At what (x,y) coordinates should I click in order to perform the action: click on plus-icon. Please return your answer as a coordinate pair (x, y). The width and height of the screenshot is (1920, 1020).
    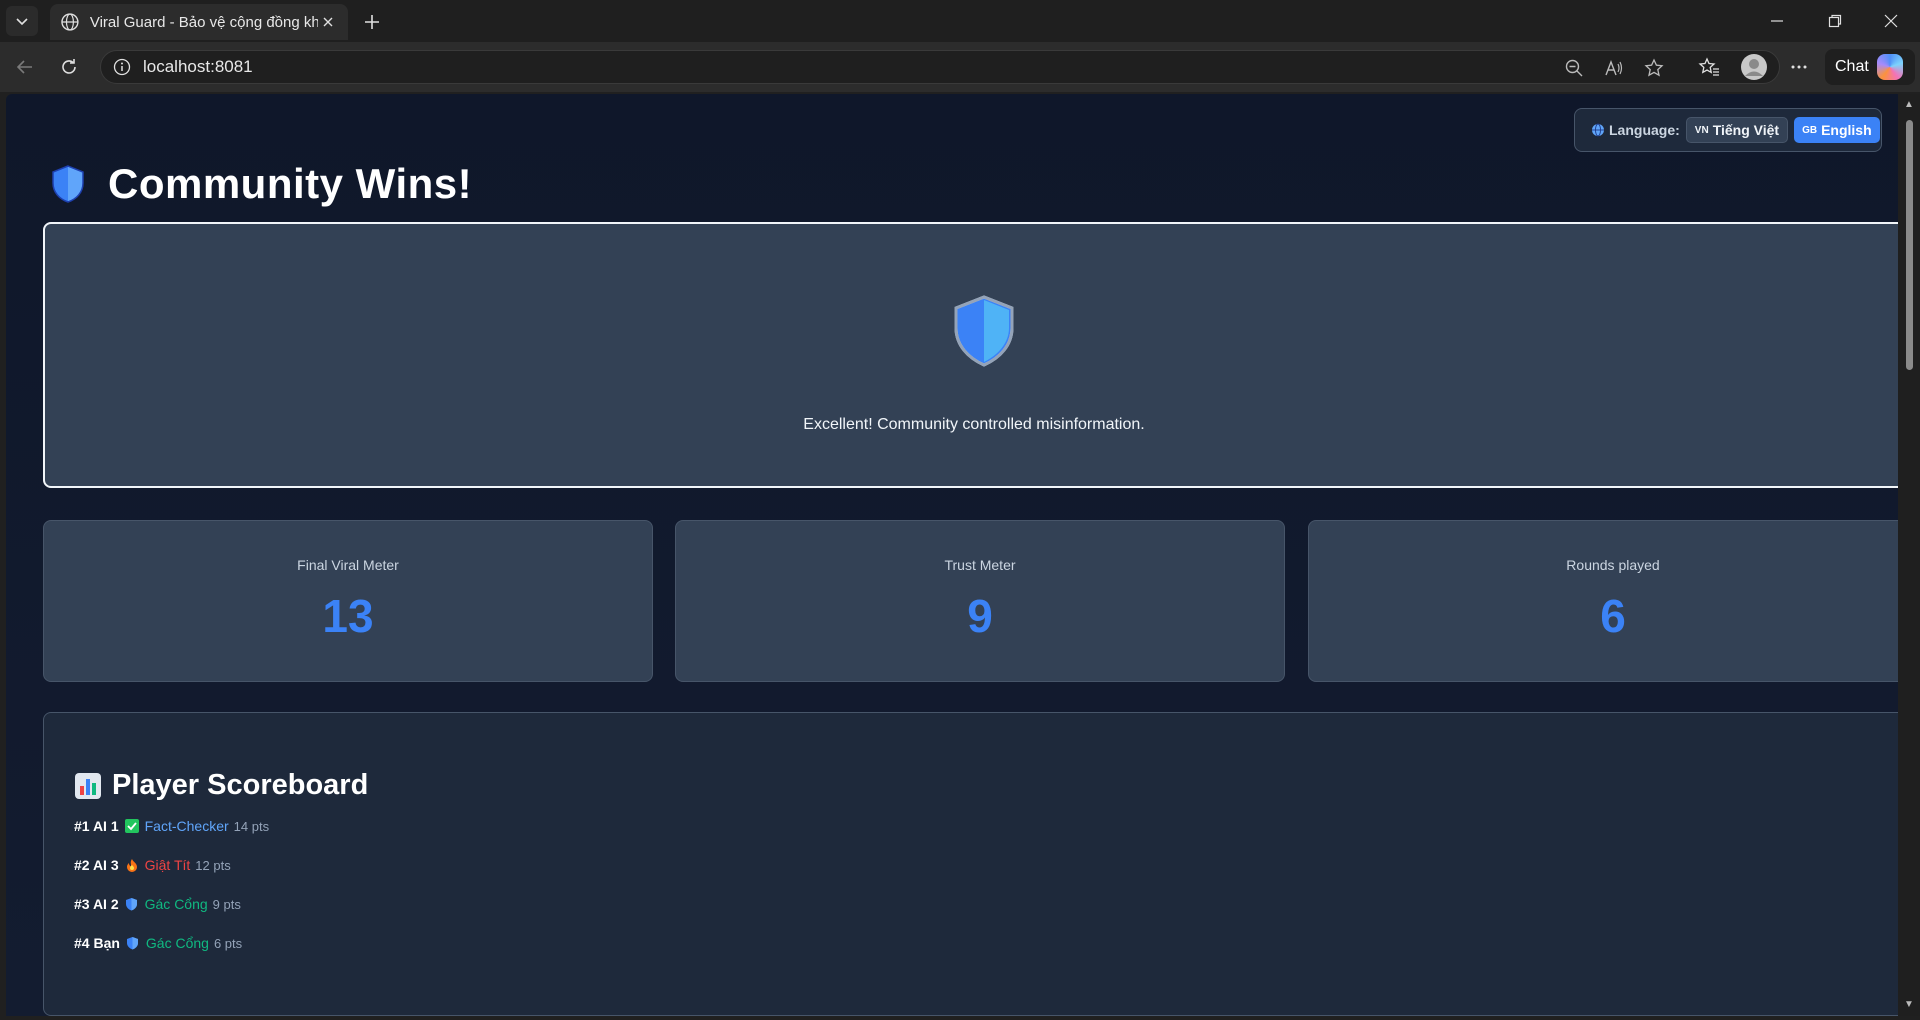
    Looking at the image, I should click on (372, 22).